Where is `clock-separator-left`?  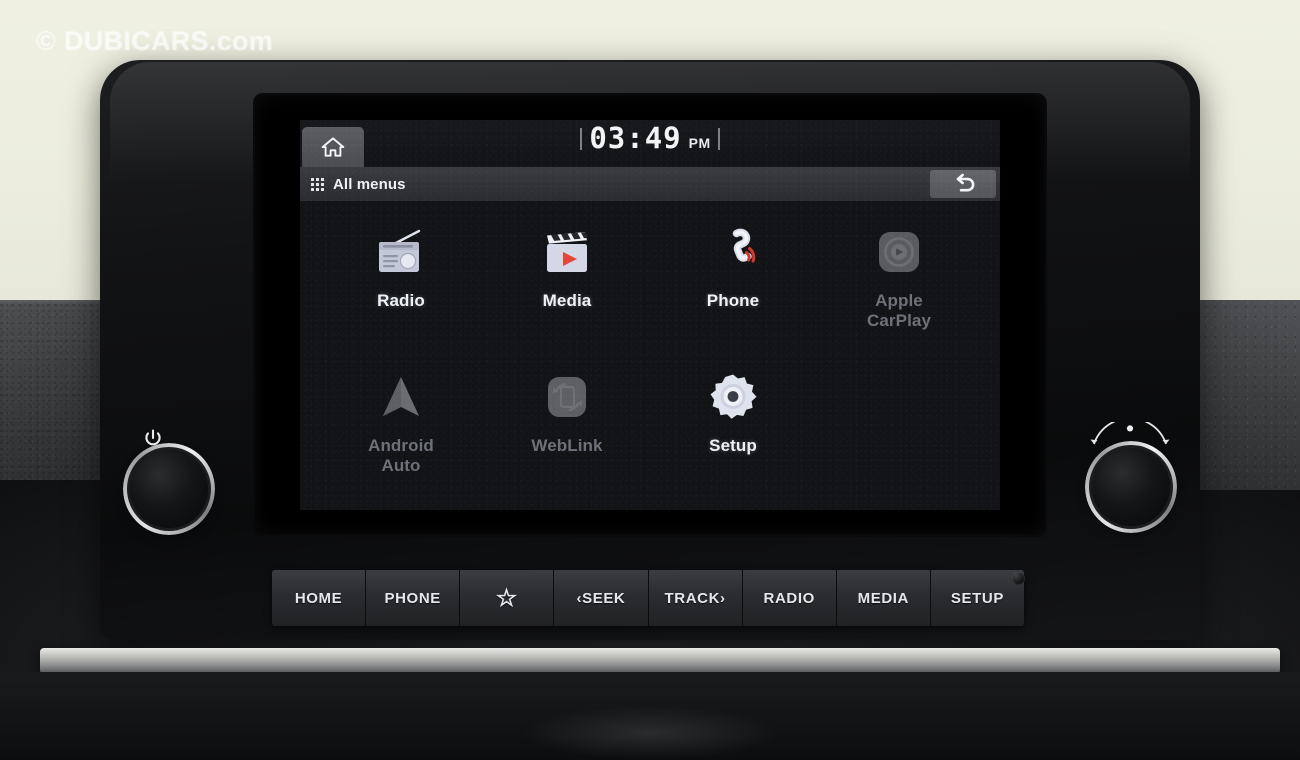
clock-separator-left is located at coordinates (581, 138).